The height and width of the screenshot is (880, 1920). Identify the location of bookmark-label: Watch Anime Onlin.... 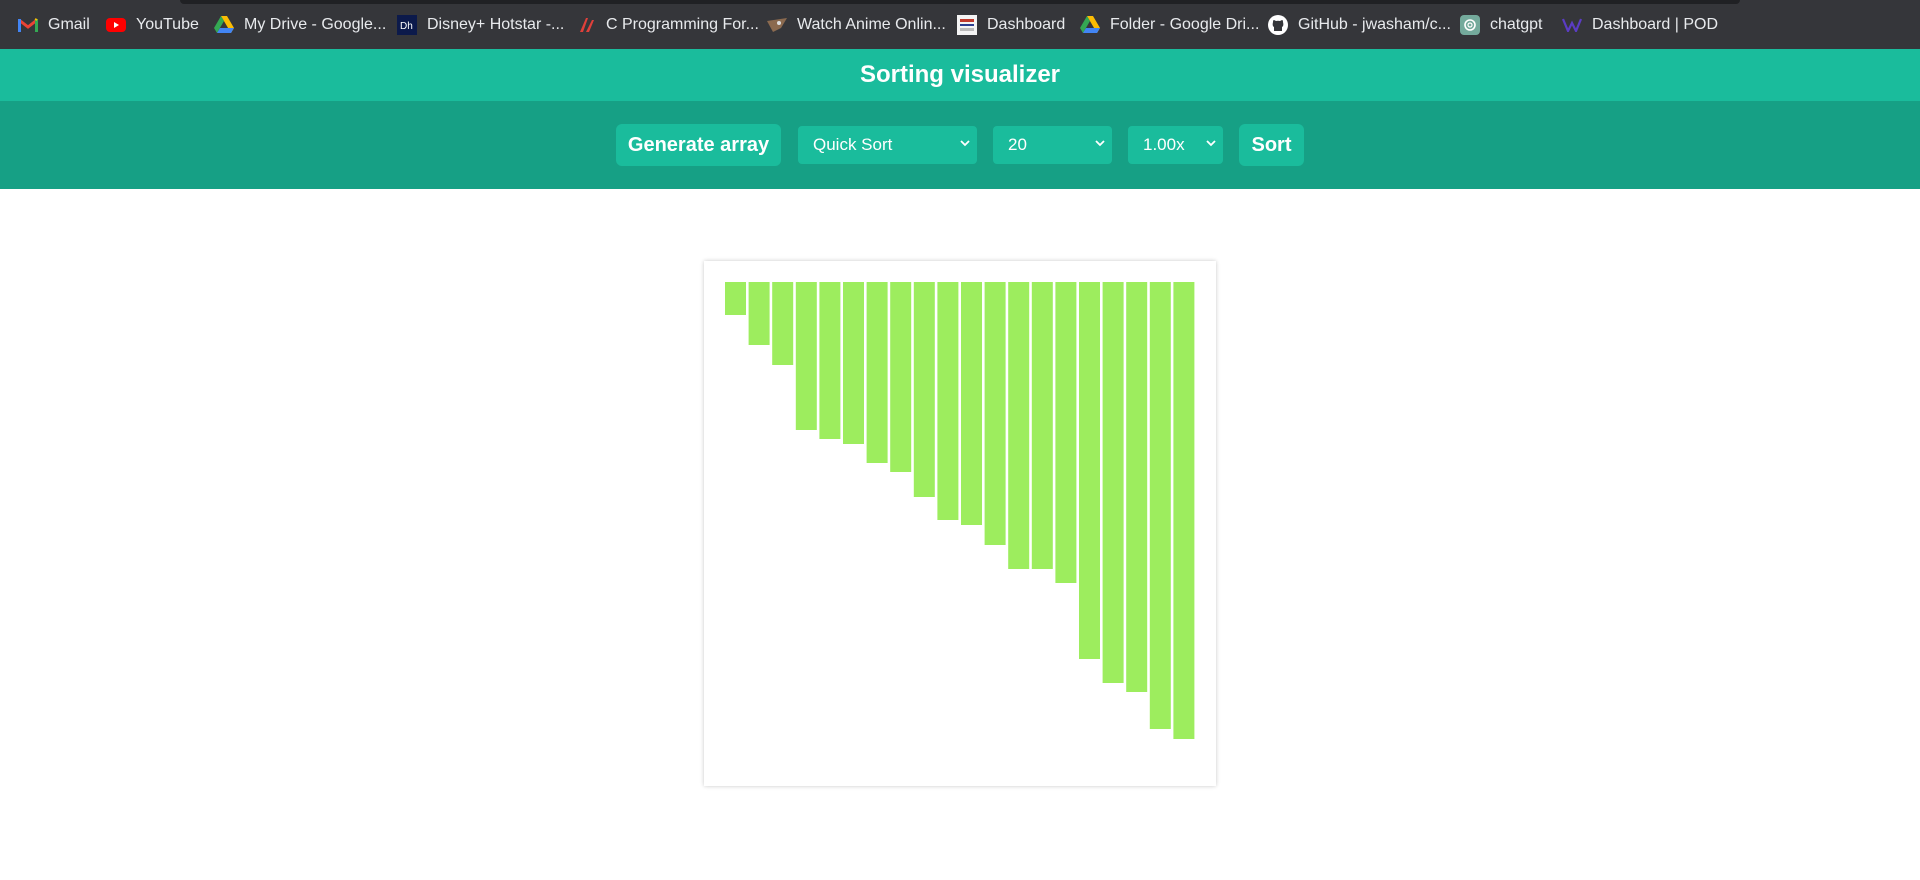
(871, 24).